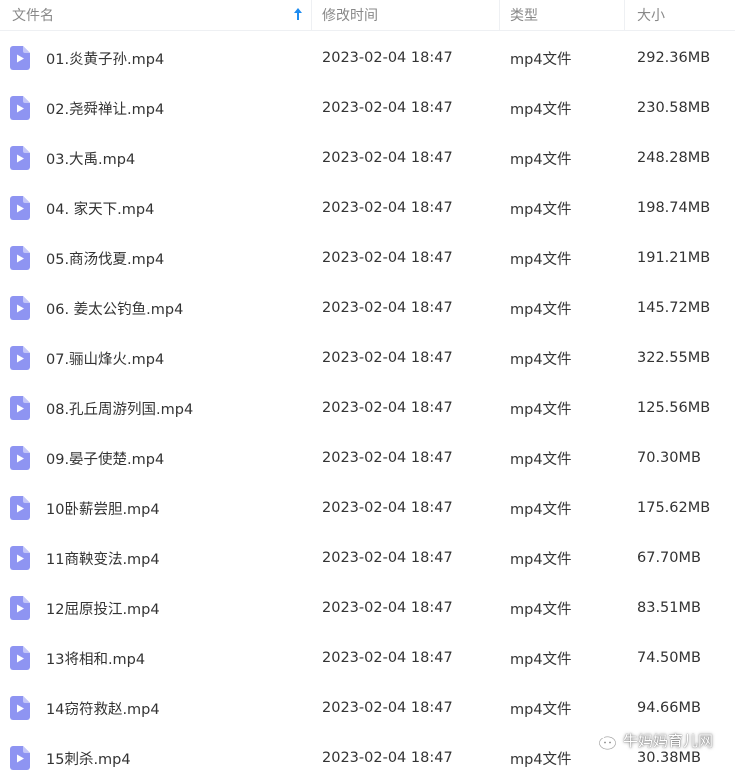 The width and height of the screenshot is (735, 783). Describe the element at coordinates (674, 208) in the screenshot. I see `file-size: 198.74MB` at that location.